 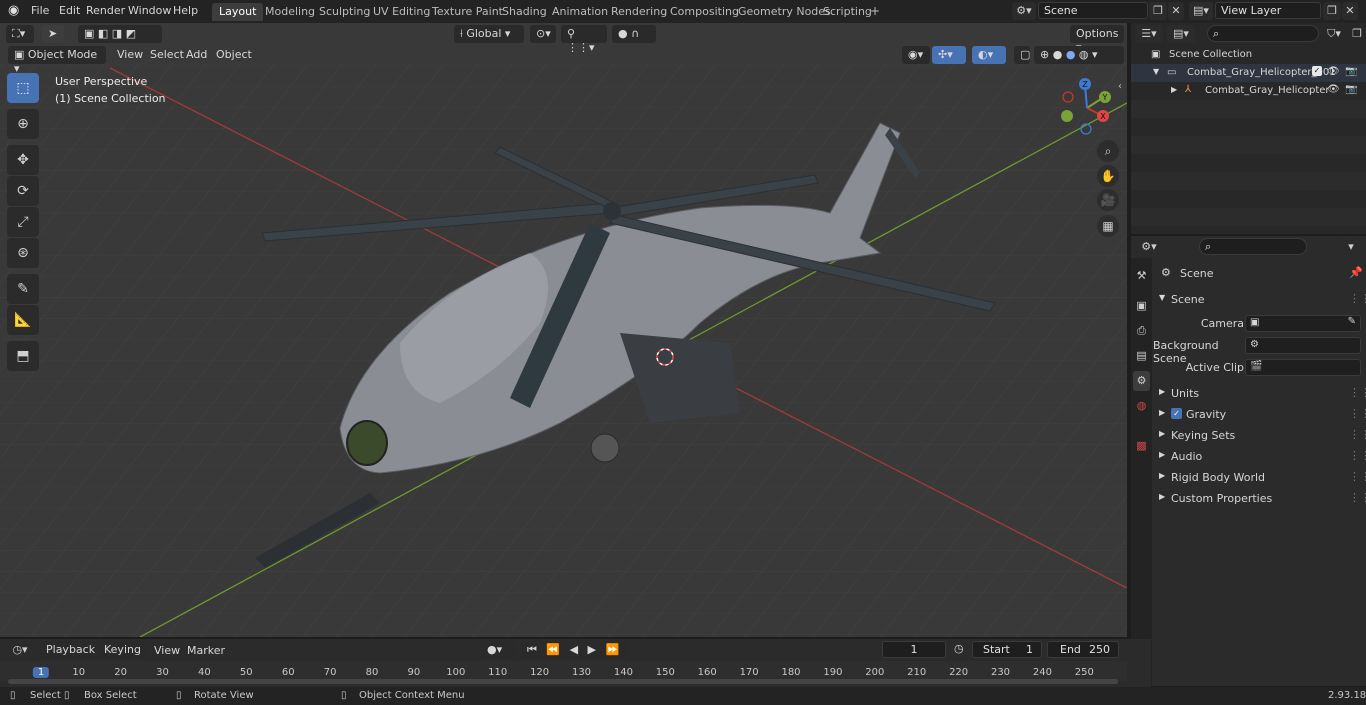 I want to click on menu-render: Render, so click(x=105, y=10).